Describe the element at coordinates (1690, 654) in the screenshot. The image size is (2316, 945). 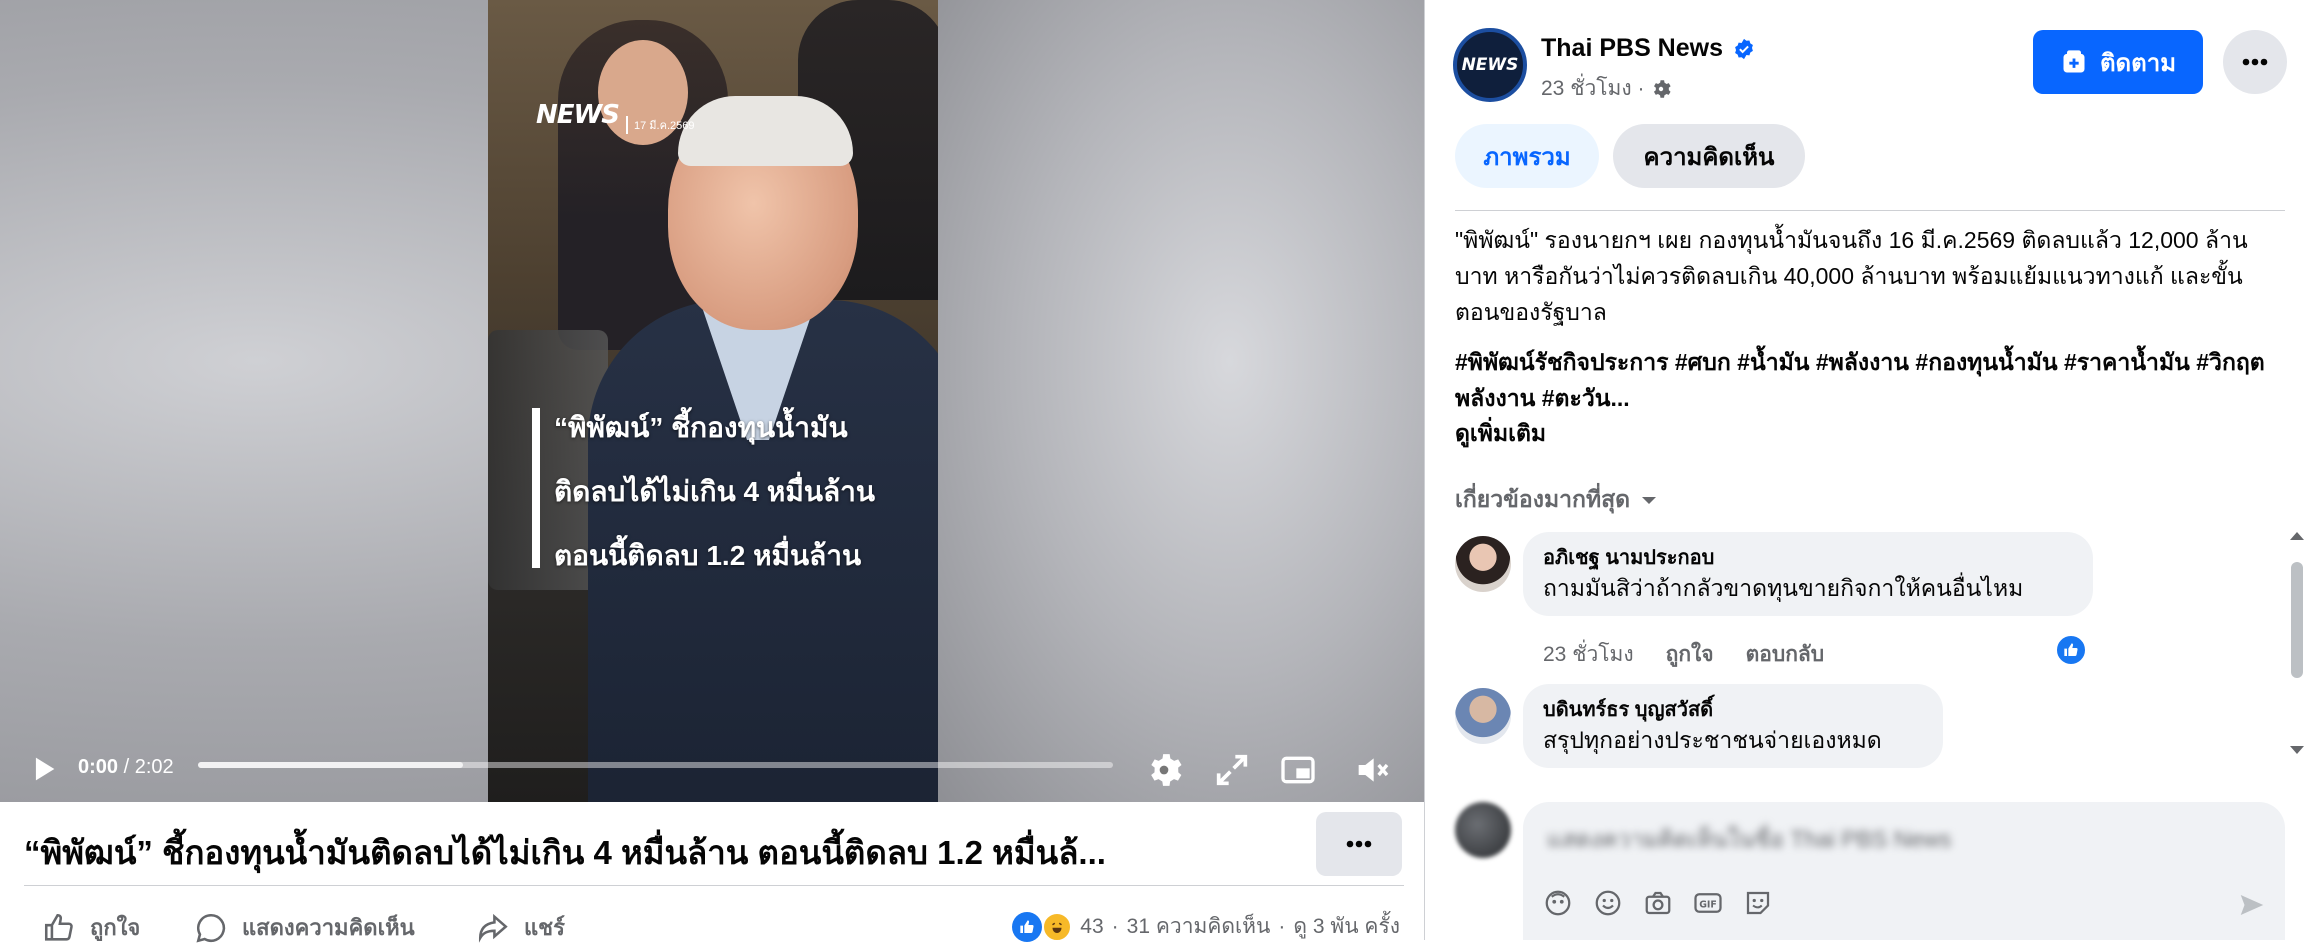
I see `comment-like-button: ถูกใจ` at that location.